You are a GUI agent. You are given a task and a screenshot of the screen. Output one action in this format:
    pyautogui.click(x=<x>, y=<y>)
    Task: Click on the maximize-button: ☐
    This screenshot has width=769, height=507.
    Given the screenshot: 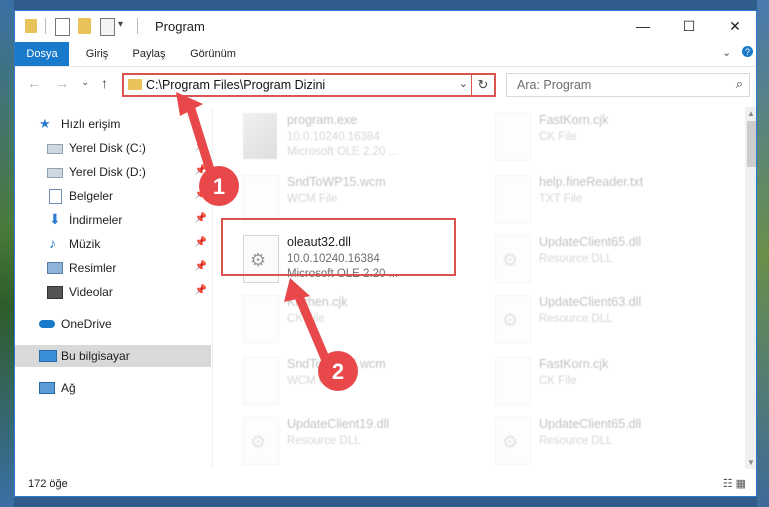 What is the action you would take?
    pyautogui.click(x=689, y=26)
    